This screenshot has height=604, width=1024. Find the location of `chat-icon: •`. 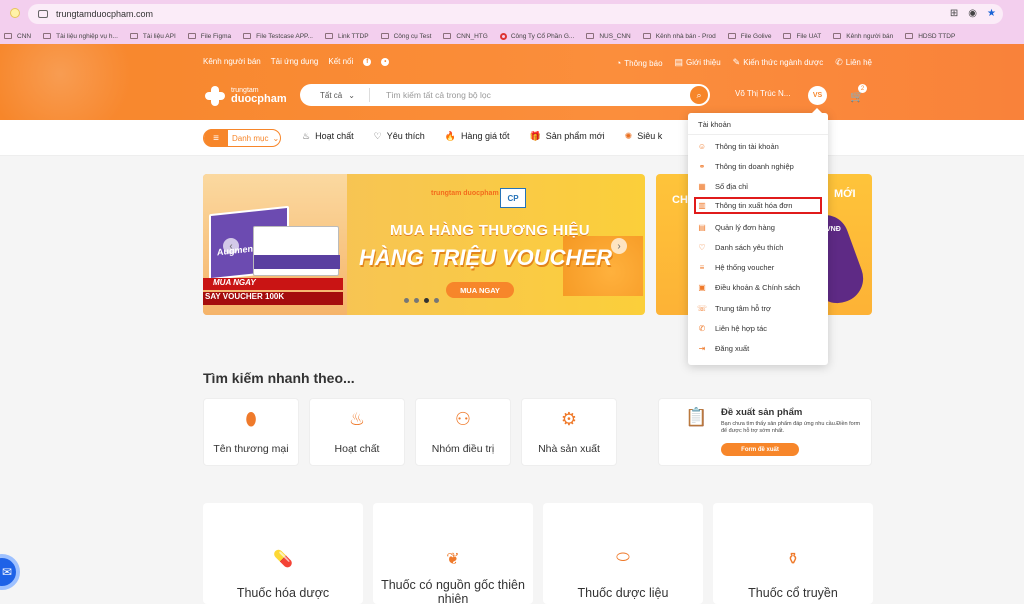

chat-icon: • is located at coordinates (385, 61).